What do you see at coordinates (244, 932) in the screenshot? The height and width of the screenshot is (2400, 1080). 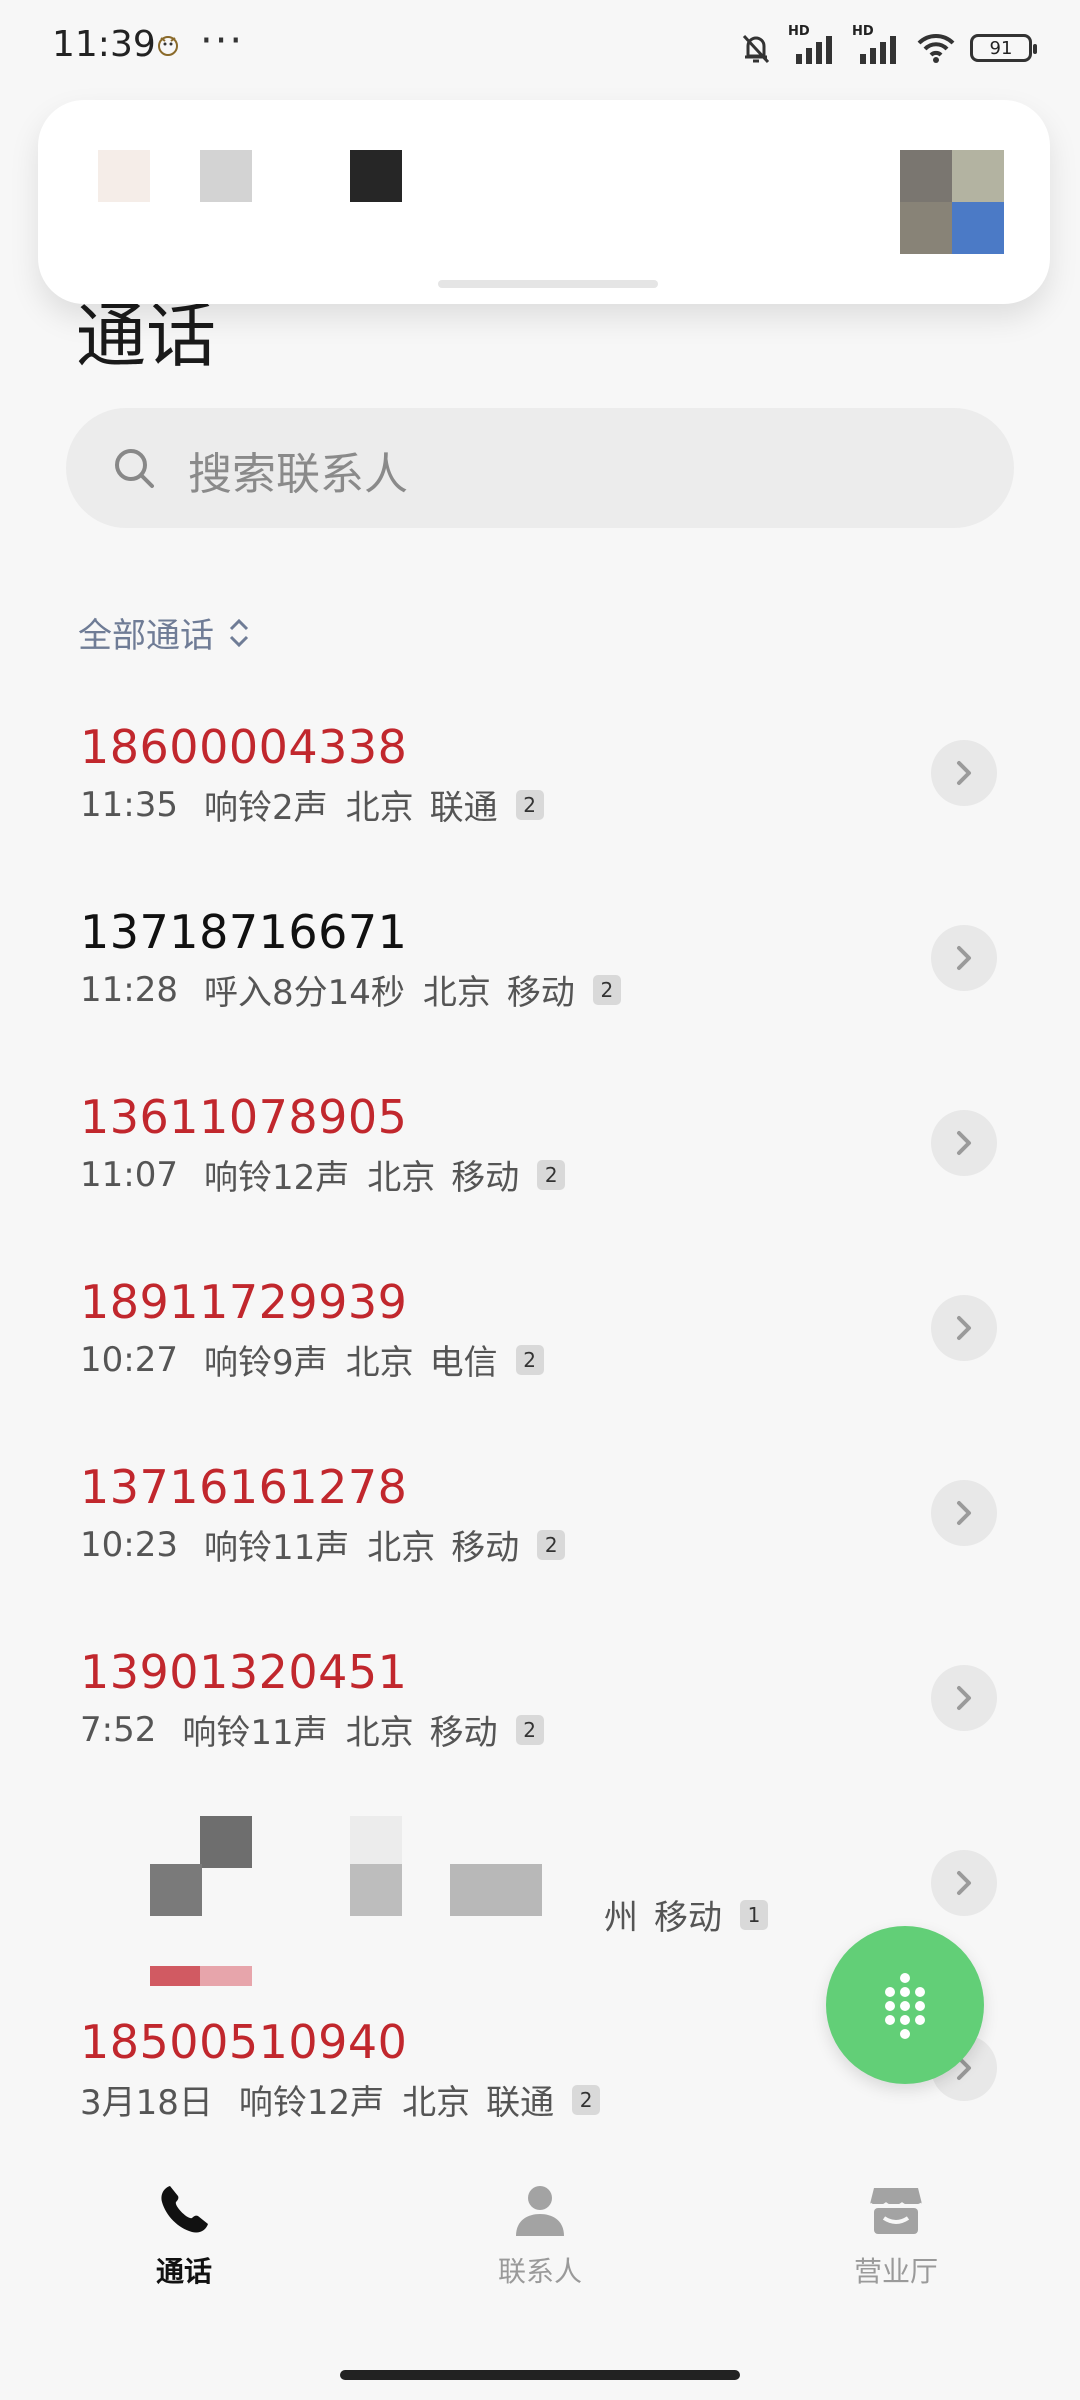 I see `call-number: 13718716671` at bounding box center [244, 932].